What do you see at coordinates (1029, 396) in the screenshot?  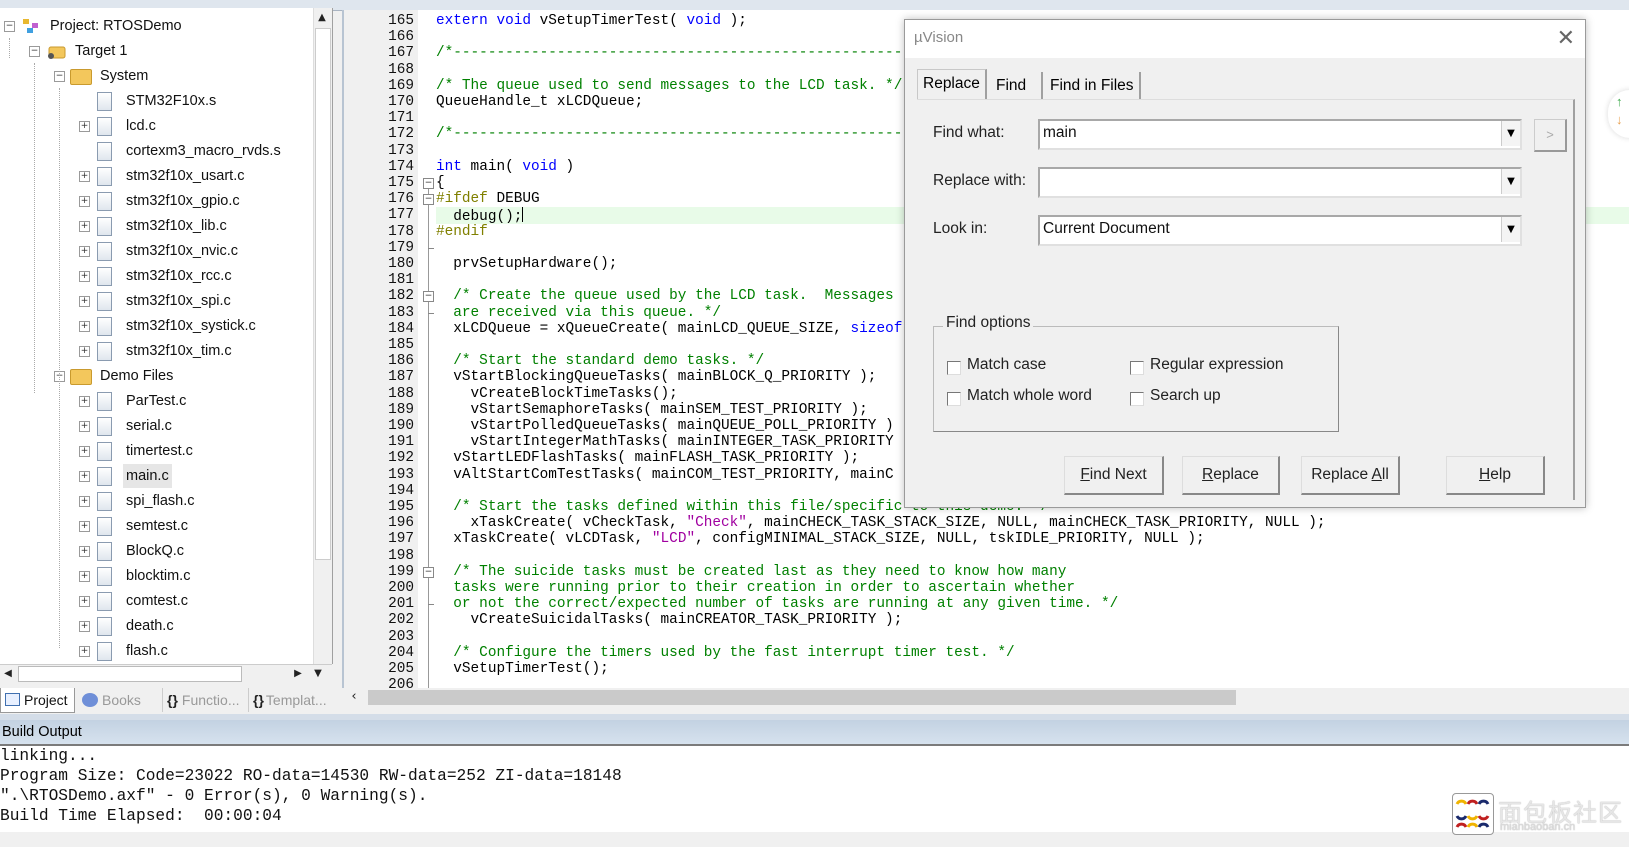 I see `match-whole-word-label: Match whole word` at bounding box center [1029, 396].